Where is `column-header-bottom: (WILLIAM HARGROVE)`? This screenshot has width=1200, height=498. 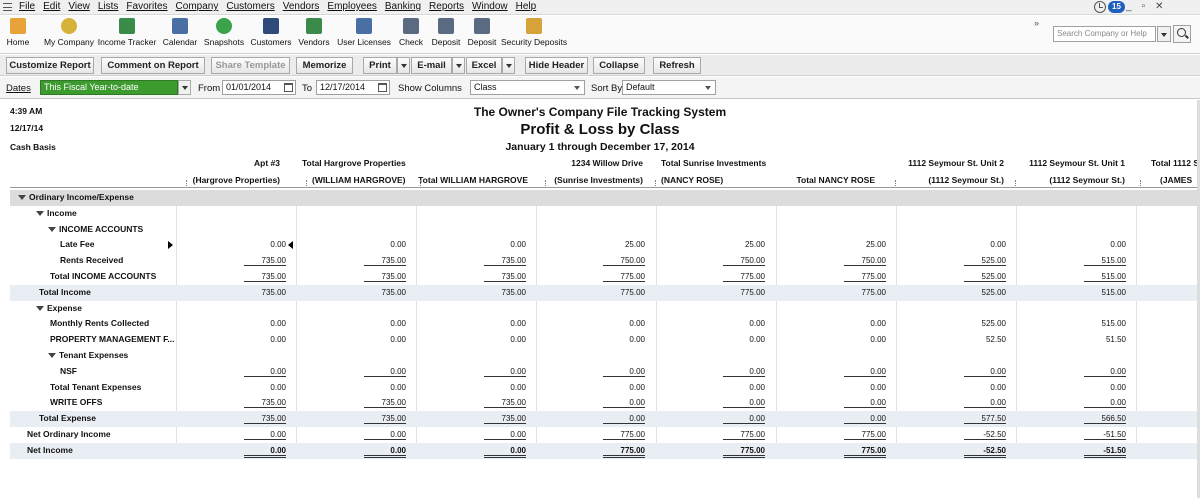 column-header-bottom: (WILLIAM HARGROVE) is located at coordinates (359, 180).